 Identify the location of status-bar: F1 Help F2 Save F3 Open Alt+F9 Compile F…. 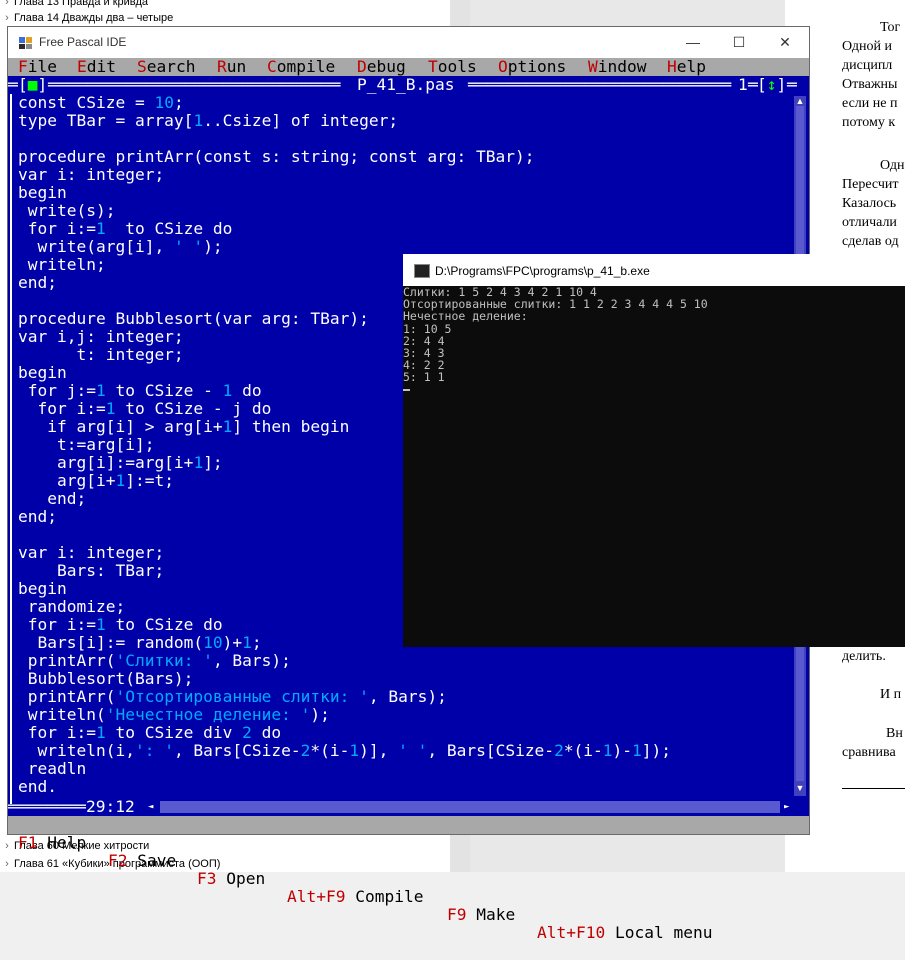
(408, 879).